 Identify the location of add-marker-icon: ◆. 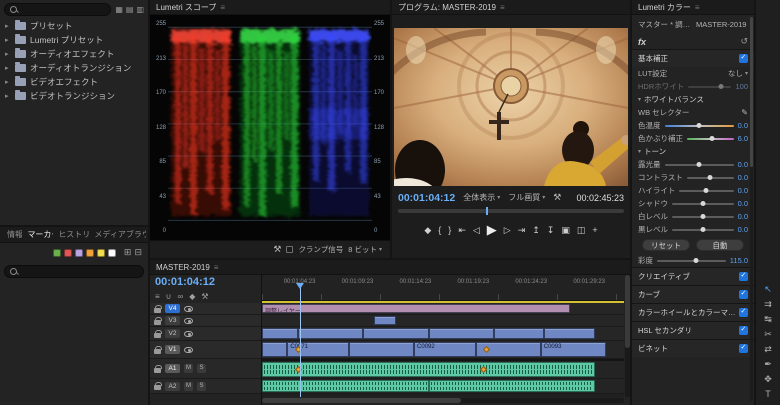
(192, 296).